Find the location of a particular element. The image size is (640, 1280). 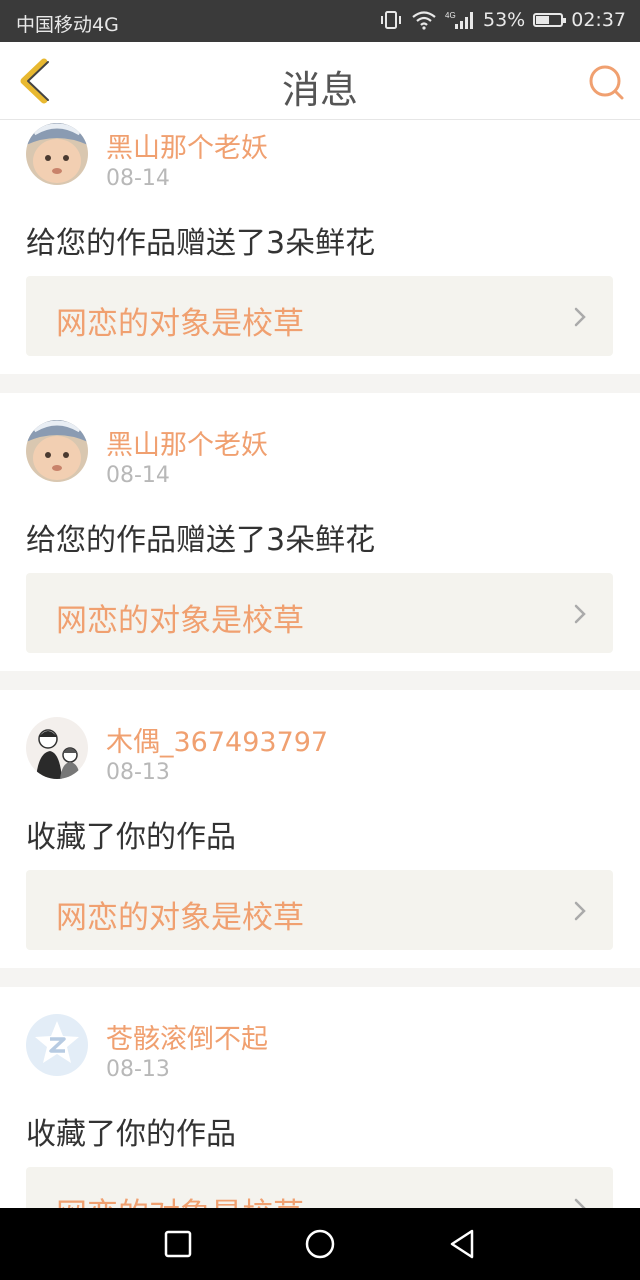

page-title: 消息 is located at coordinates (319, 90).